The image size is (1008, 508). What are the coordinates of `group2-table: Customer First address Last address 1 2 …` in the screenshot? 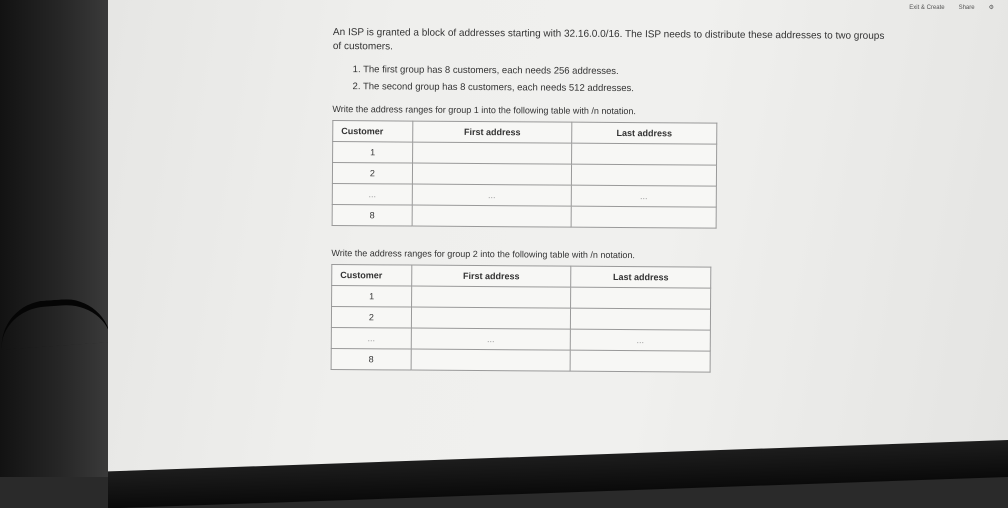 It's located at (521, 318).